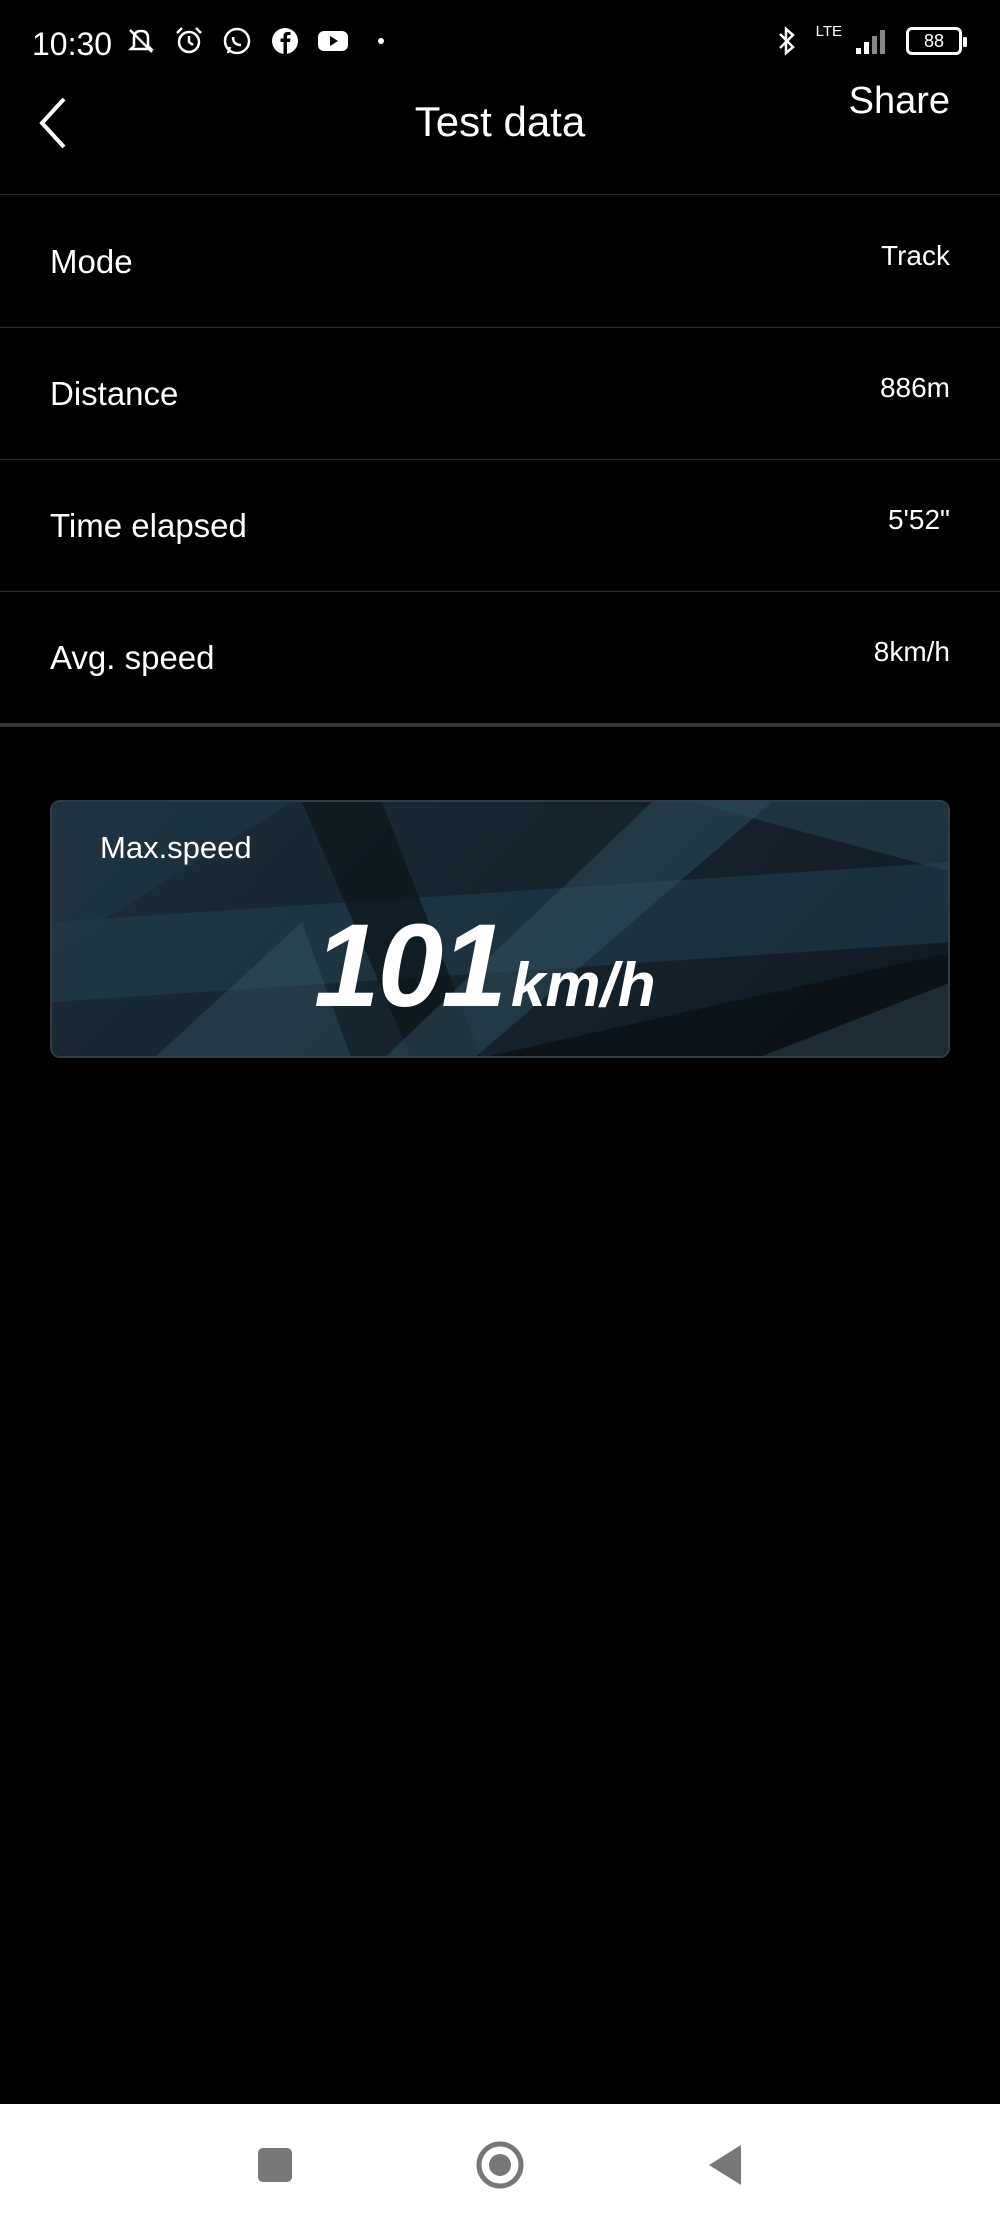 This screenshot has width=1000, height=2222. Describe the element at coordinates (914, 387) in the screenshot. I see `row-value: 886m` at that location.